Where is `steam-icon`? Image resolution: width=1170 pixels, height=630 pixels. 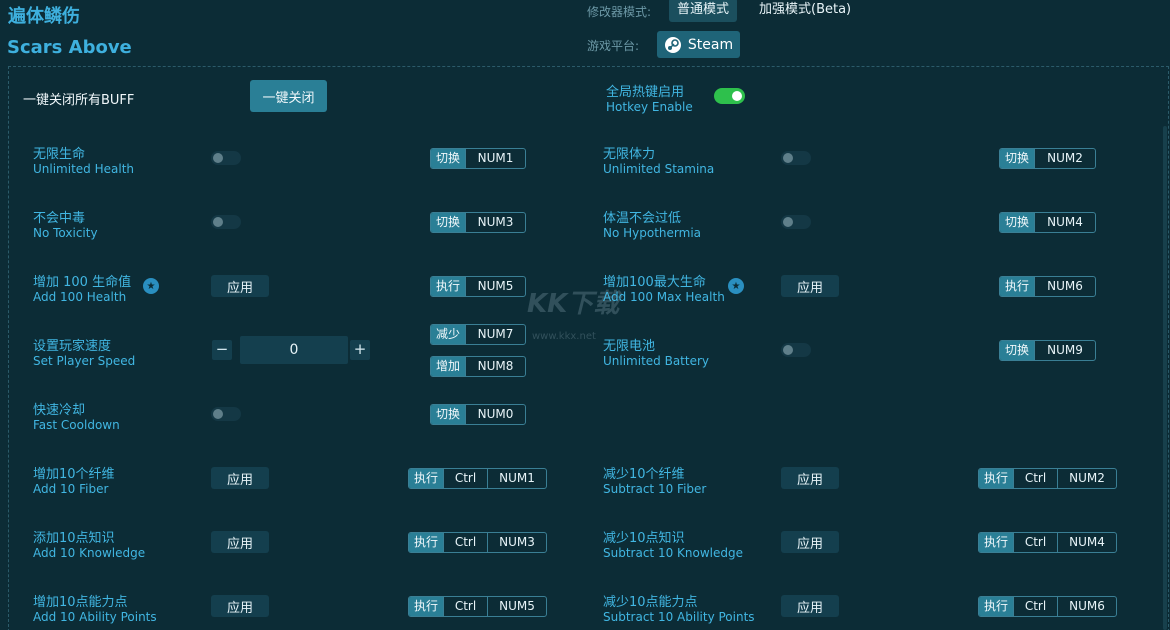
steam-icon is located at coordinates (672, 44).